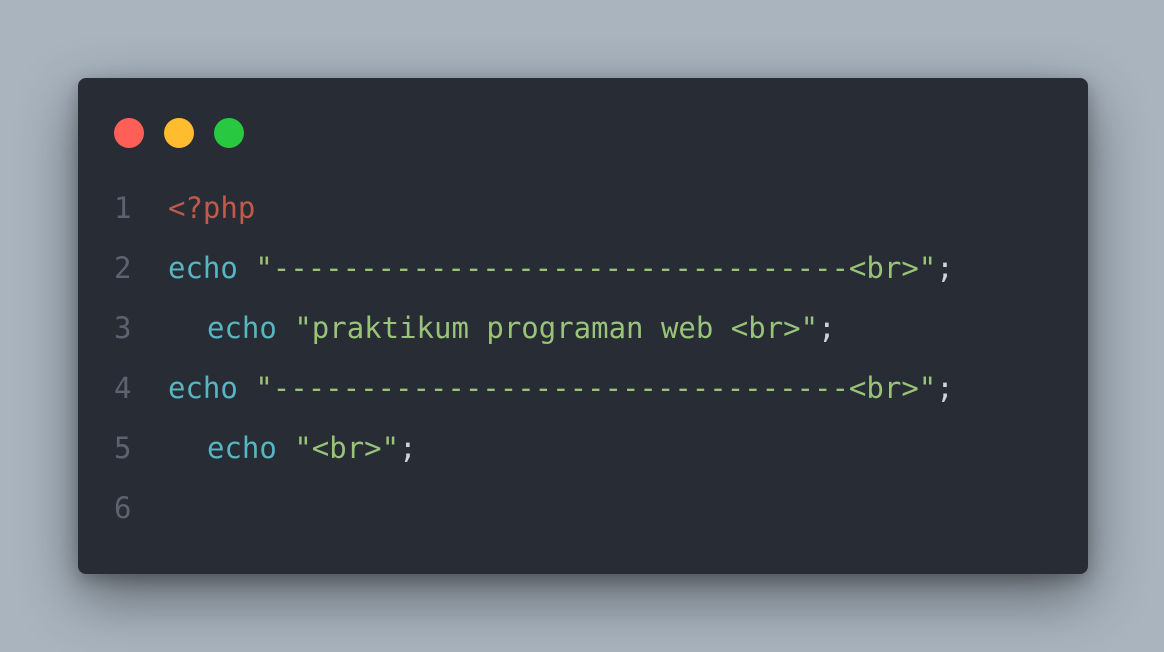 The image size is (1164, 652). Describe the element at coordinates (123, 268) in the screenshot. I see `line-number: 2` at that location.